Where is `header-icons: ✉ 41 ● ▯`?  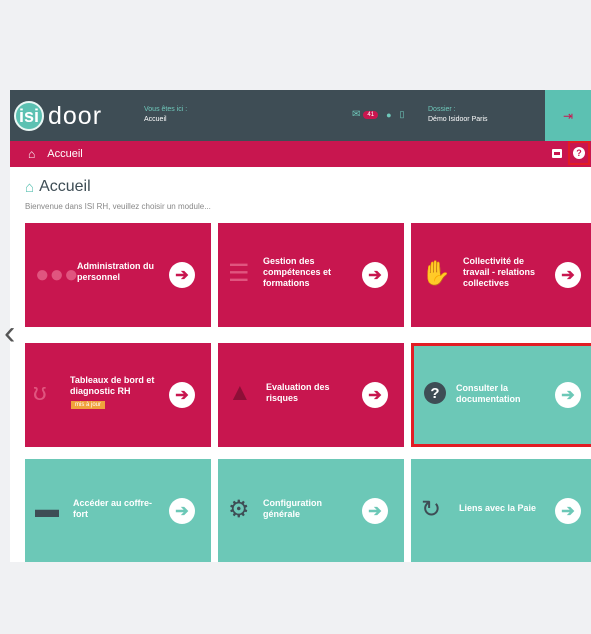
header-icons: ✉ 41 ● ▯ is located at coordinates (378, 114).